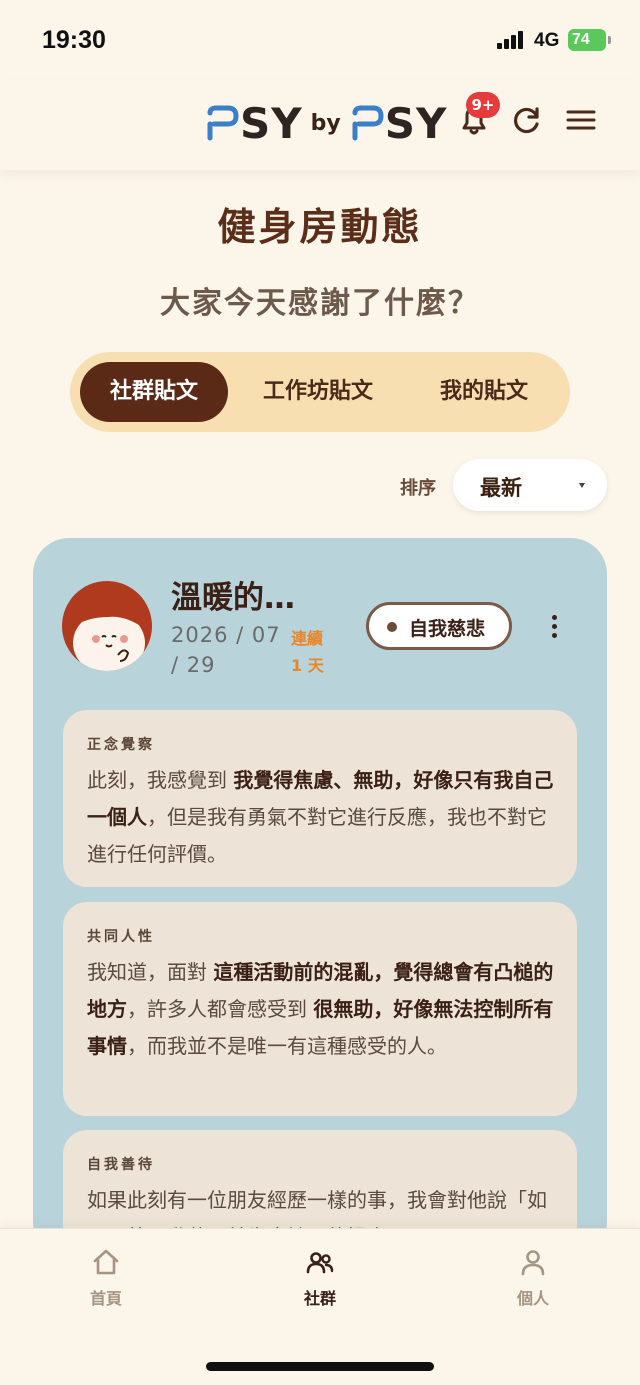 Image resolution: width=640 pixels, height=1385 pixels. Describe the element at coordinates (320, 1263) in the screenshot. I see `community-icon` at that location.